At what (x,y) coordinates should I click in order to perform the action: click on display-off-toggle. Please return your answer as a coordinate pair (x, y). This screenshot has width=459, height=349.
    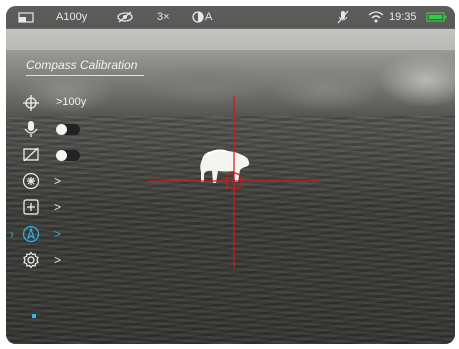
    Looking at the image, I should click on (68, 155).